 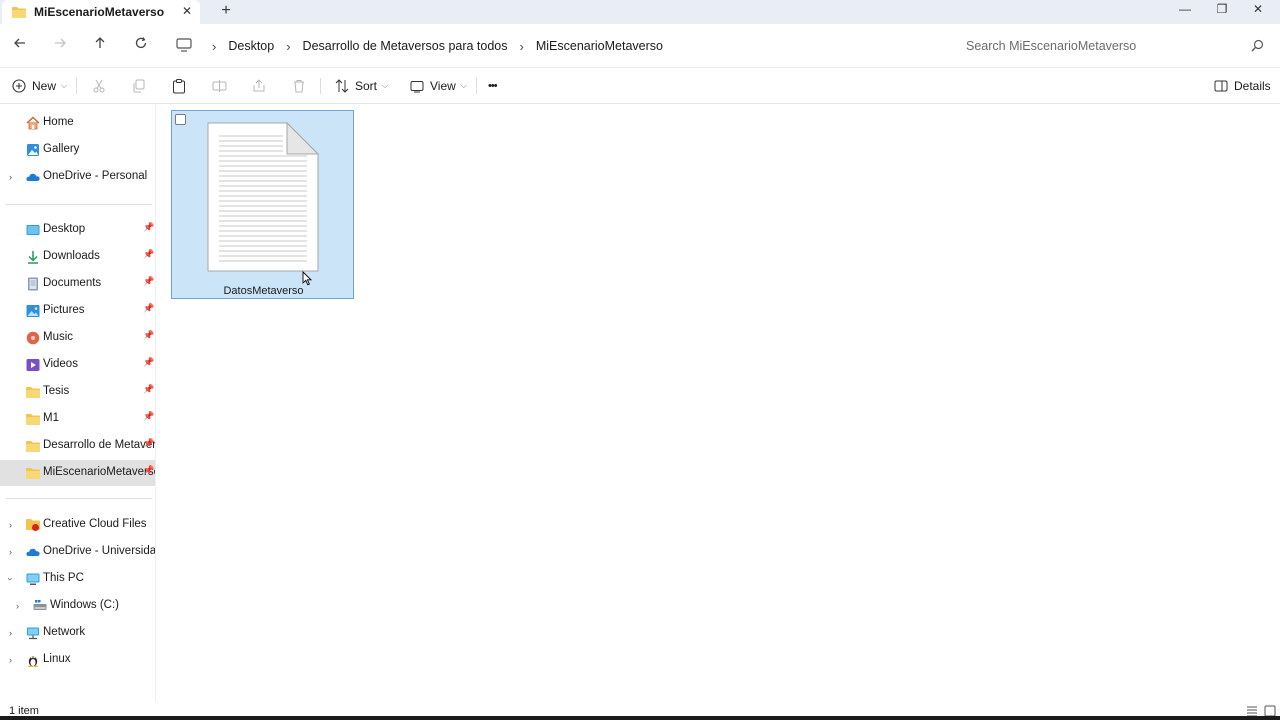 What do you see at coordinates (60, 43) in the screenshot?
I see `arrow-right-icon` at bounding box center [60, 43].